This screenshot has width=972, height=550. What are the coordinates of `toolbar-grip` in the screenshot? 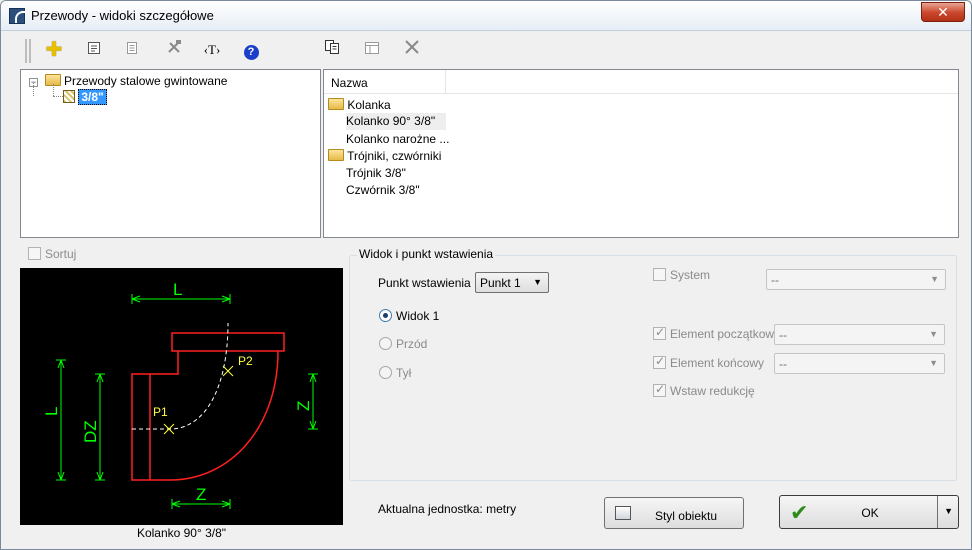 It's located at (28, 51).